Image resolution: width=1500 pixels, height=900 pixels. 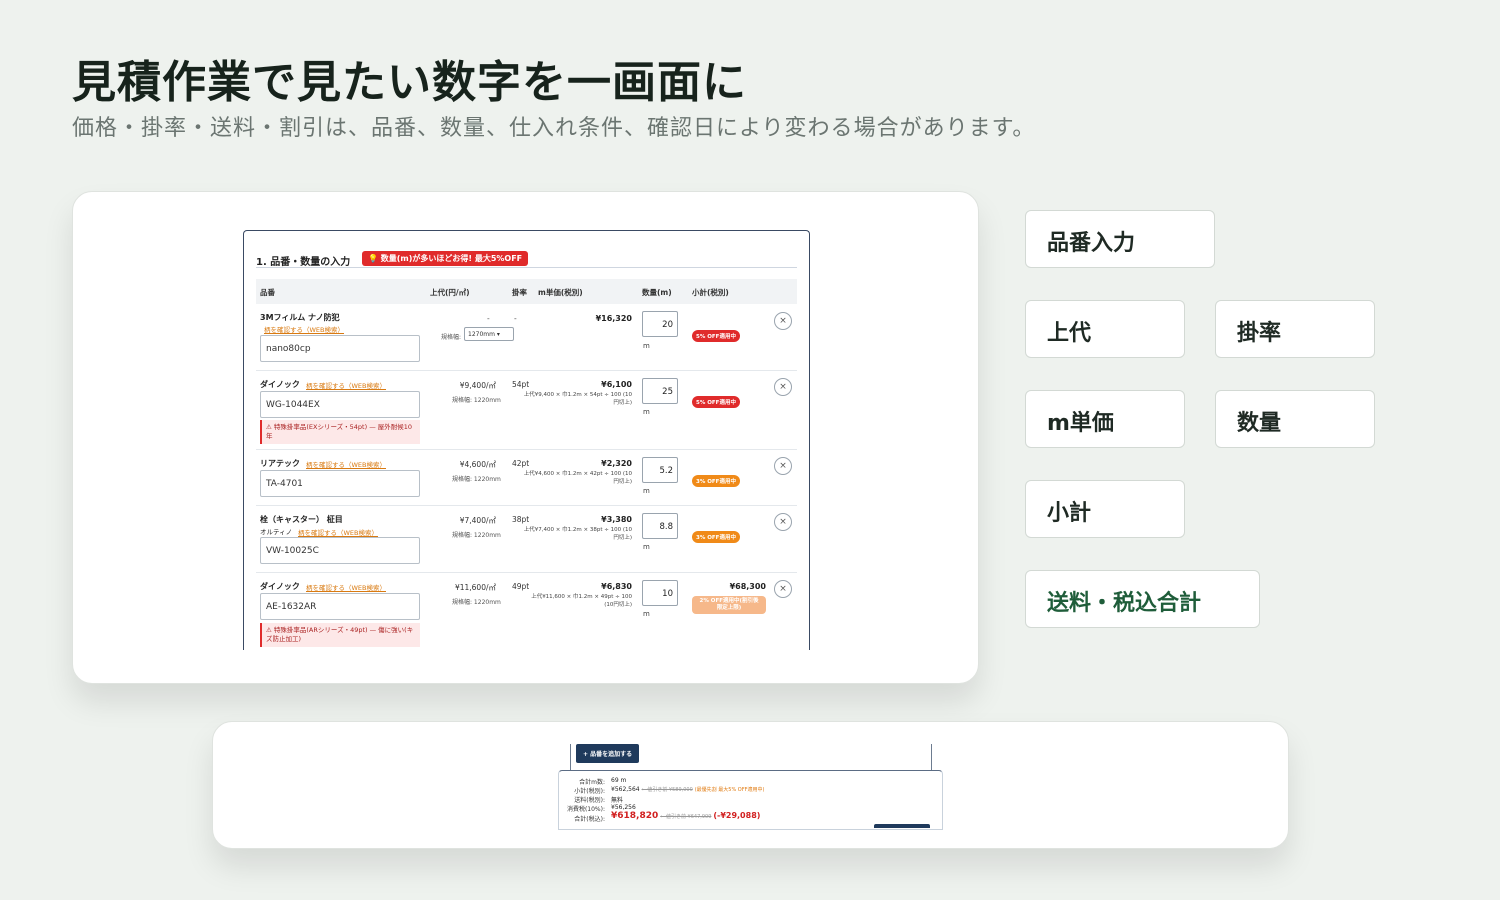 I want to click on total-savings: (-¥29,088), so click(x=737, y=815).